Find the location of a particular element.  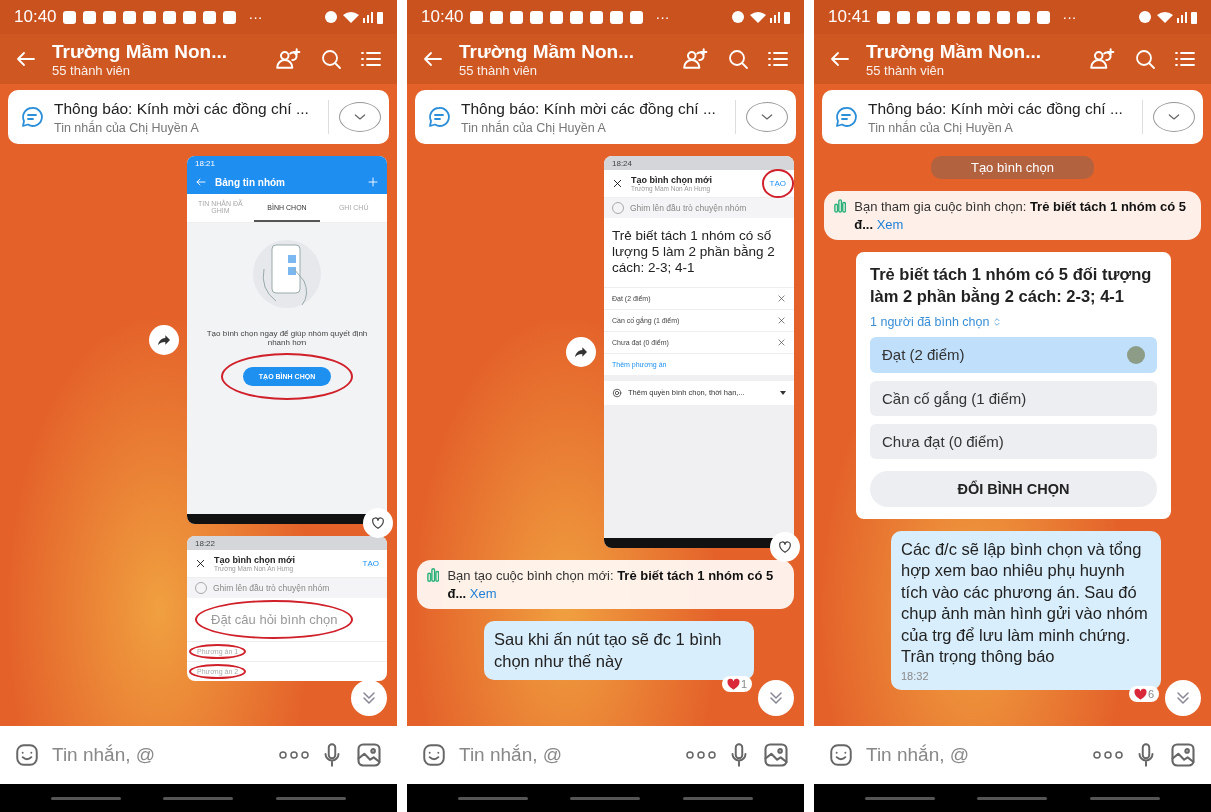

gear-icon is located at coordinates (617, 392).